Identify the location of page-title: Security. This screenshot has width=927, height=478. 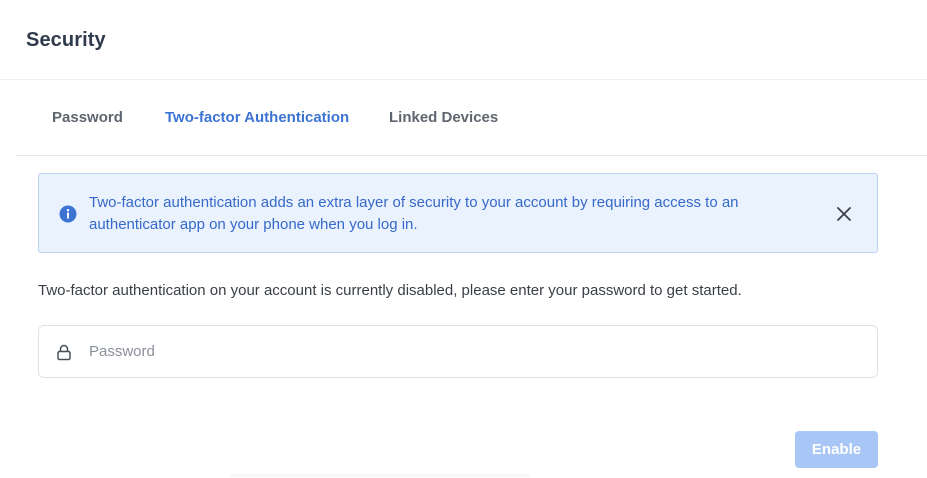
(66, 40).